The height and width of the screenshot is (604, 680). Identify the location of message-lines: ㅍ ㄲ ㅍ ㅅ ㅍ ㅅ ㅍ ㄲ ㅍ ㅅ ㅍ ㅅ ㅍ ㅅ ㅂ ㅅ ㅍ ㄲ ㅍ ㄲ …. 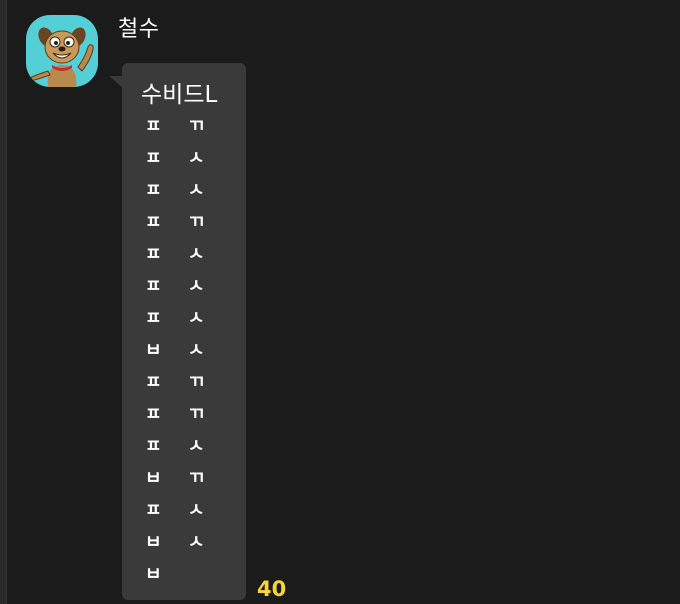
(179, 356).